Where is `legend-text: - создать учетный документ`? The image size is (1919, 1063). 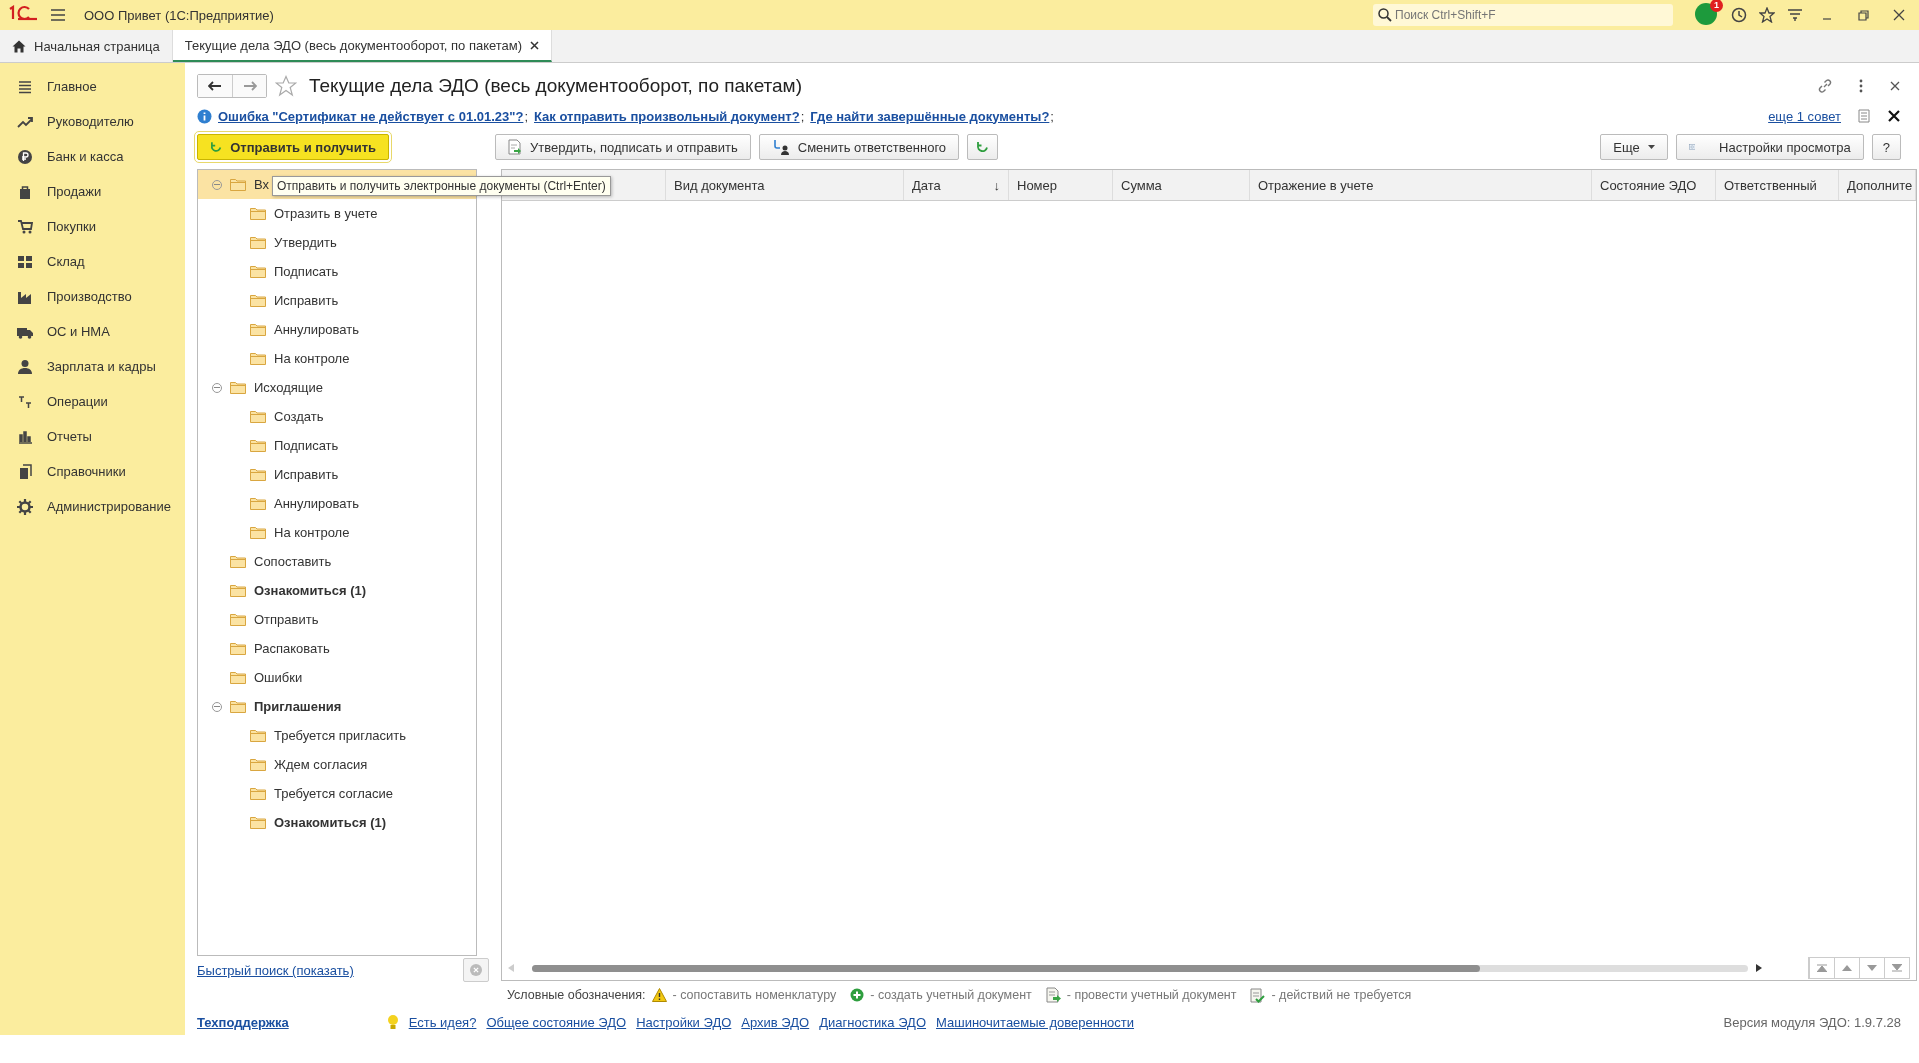
legend-text: - создать учетный документ is located at coordinates (951, 995).